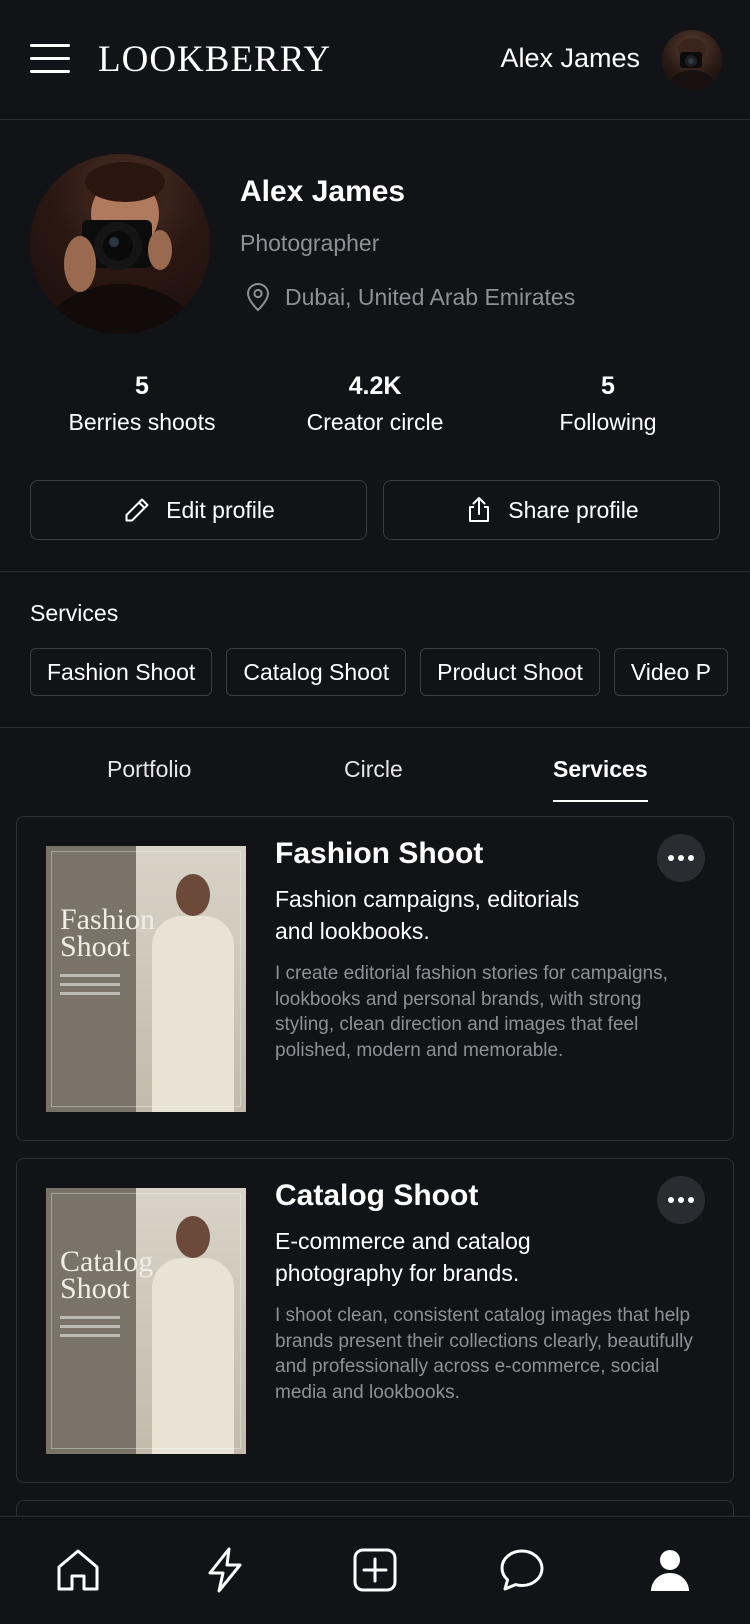 This screenshot has height=1624, width=750. I want to click on stat-value: 4.2K, so click(375, 386).